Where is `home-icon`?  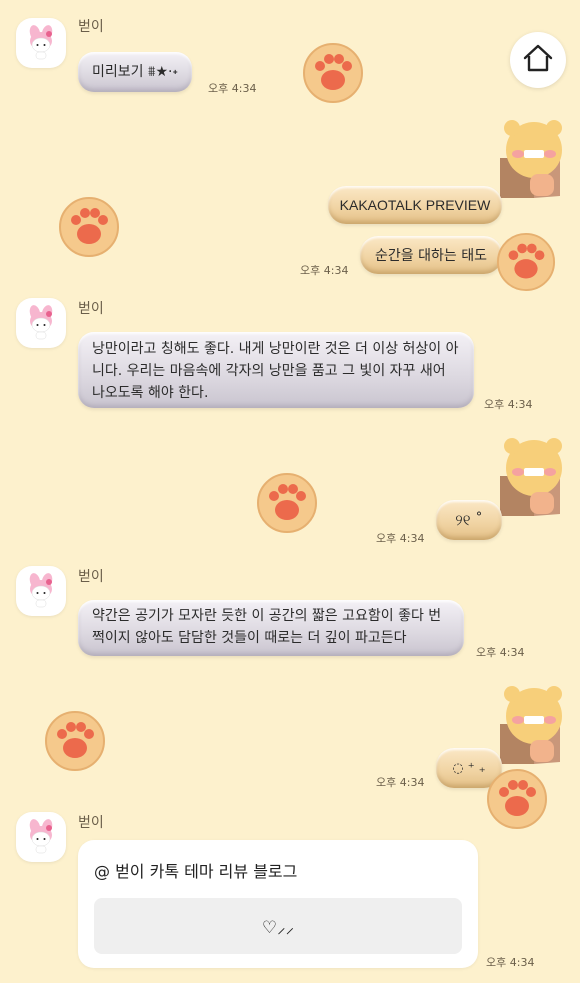
home-icon is located at coordinates (538, 60).